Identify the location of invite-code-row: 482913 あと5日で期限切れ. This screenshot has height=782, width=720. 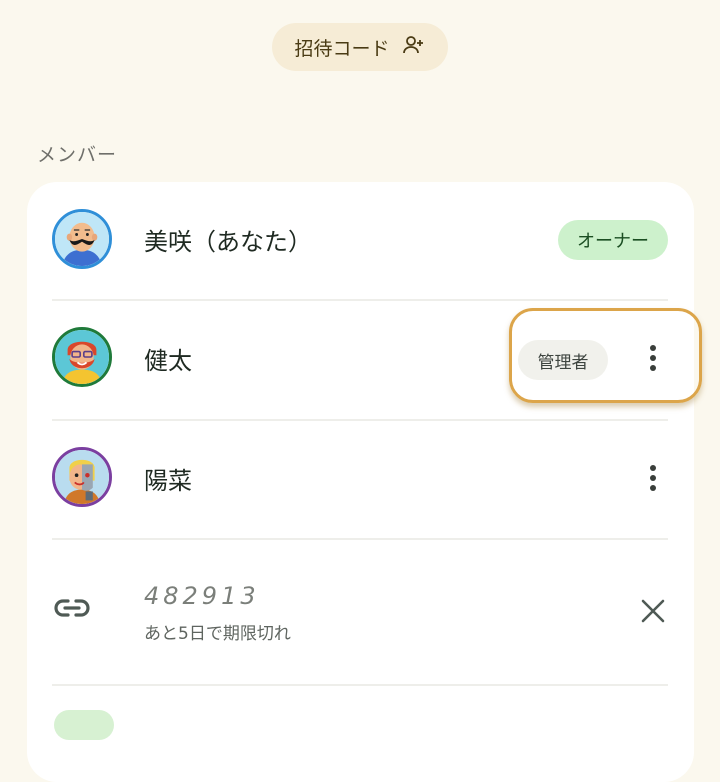
(360, 617).